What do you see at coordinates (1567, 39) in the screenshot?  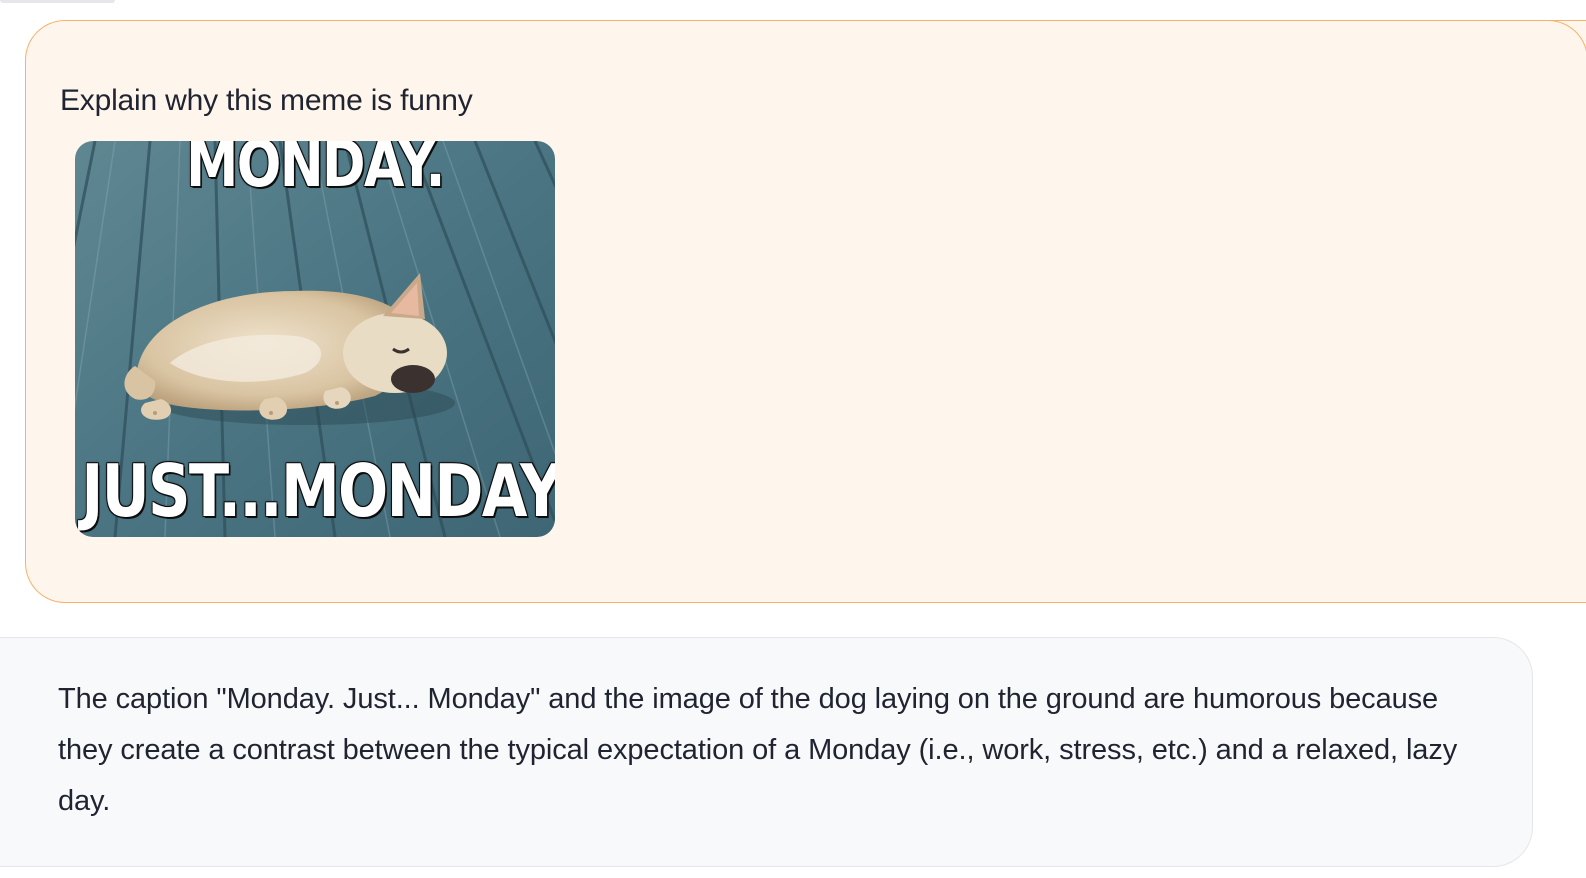 I see `bubble-corner` at bounding box center [1567, 39].